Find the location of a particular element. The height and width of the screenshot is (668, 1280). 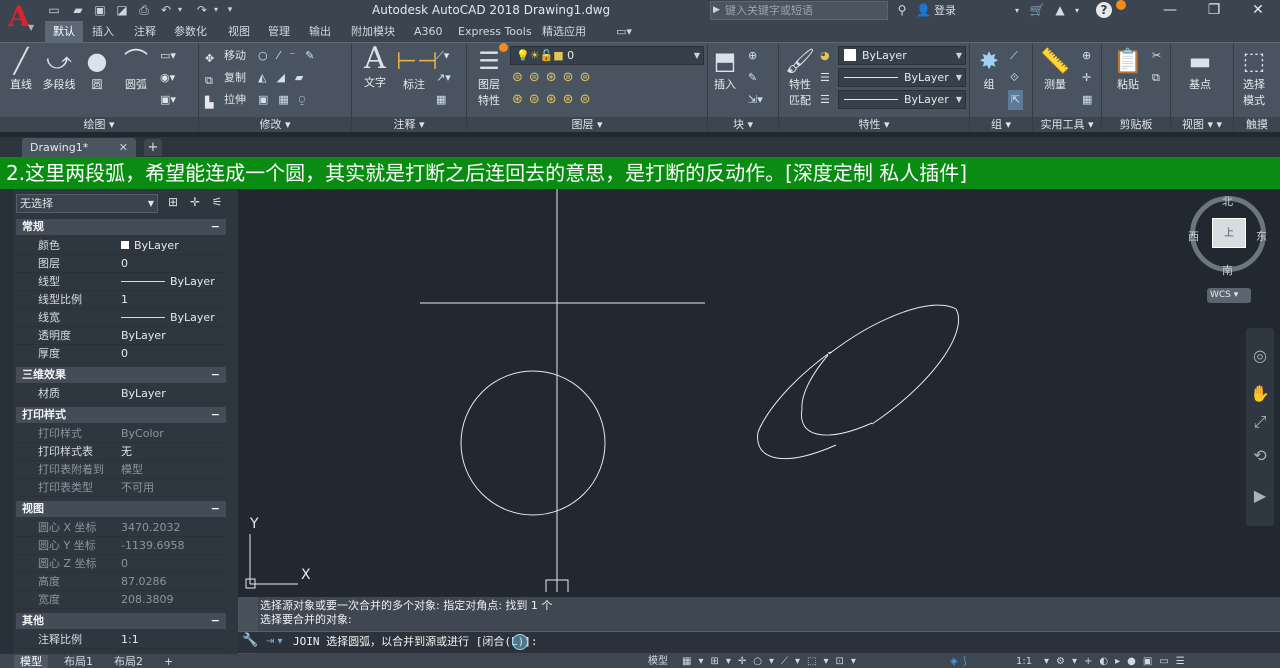

drafting-tools-row: ▦▾⊞▾✛○▾⟋▾⬚▾⊡▾ is located at coordinates (772, 661).